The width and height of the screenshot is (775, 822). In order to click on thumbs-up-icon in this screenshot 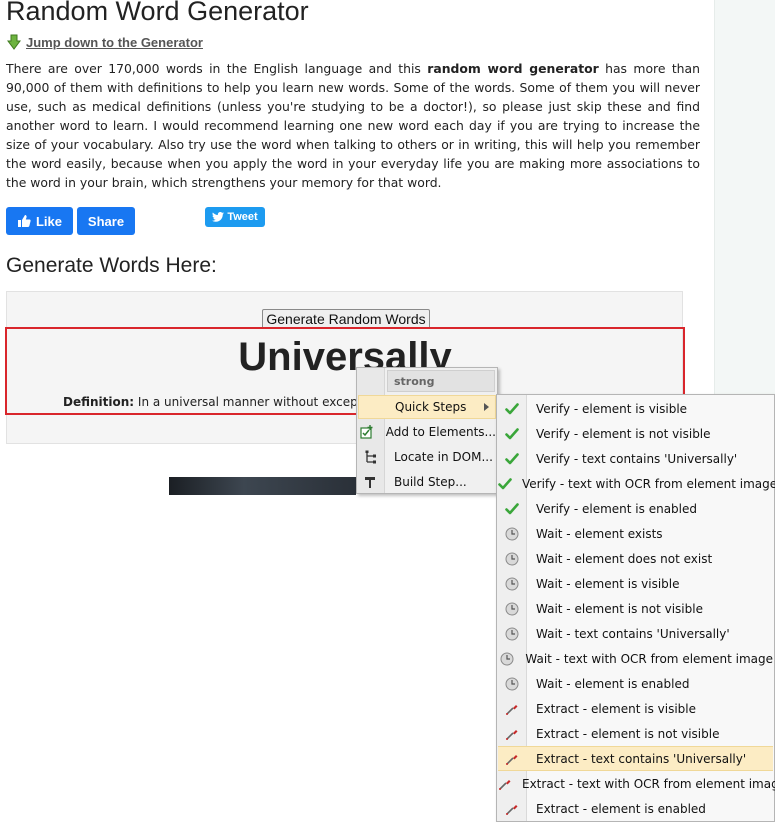, I will do `click(24, 221)`.